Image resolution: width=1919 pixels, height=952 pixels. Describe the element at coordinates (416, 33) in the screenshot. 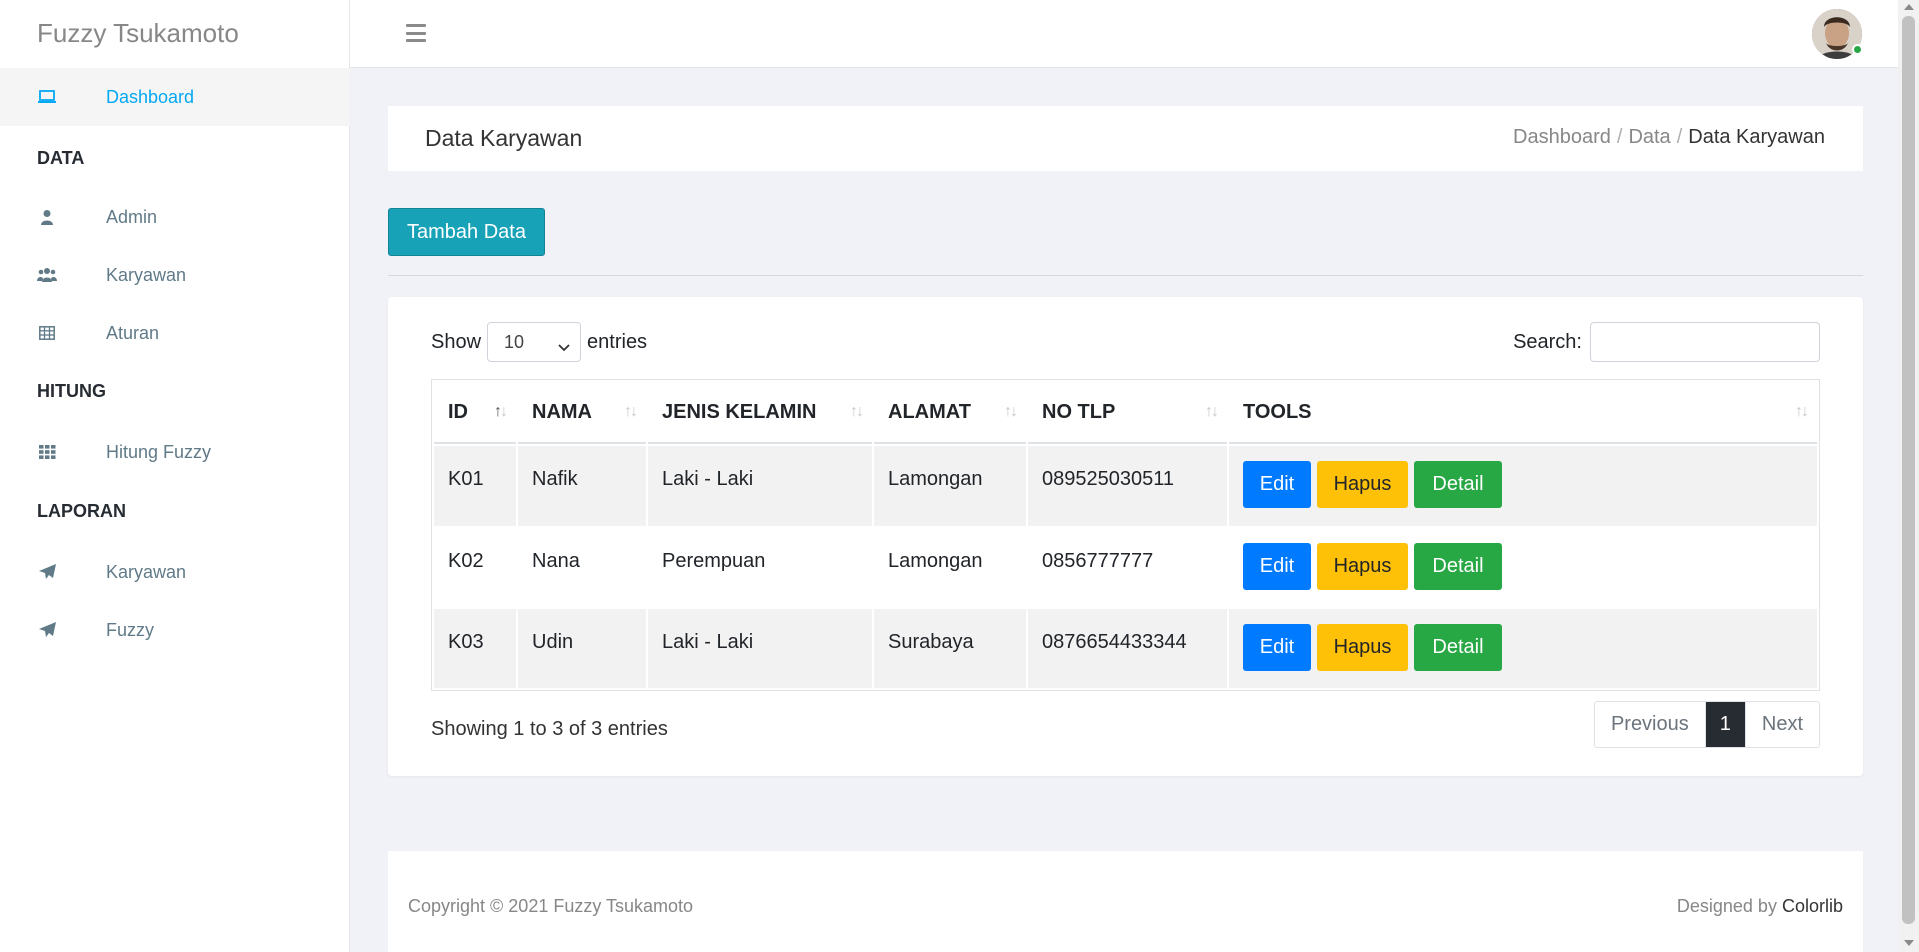

I see `menu-toggle-icon` at that location.